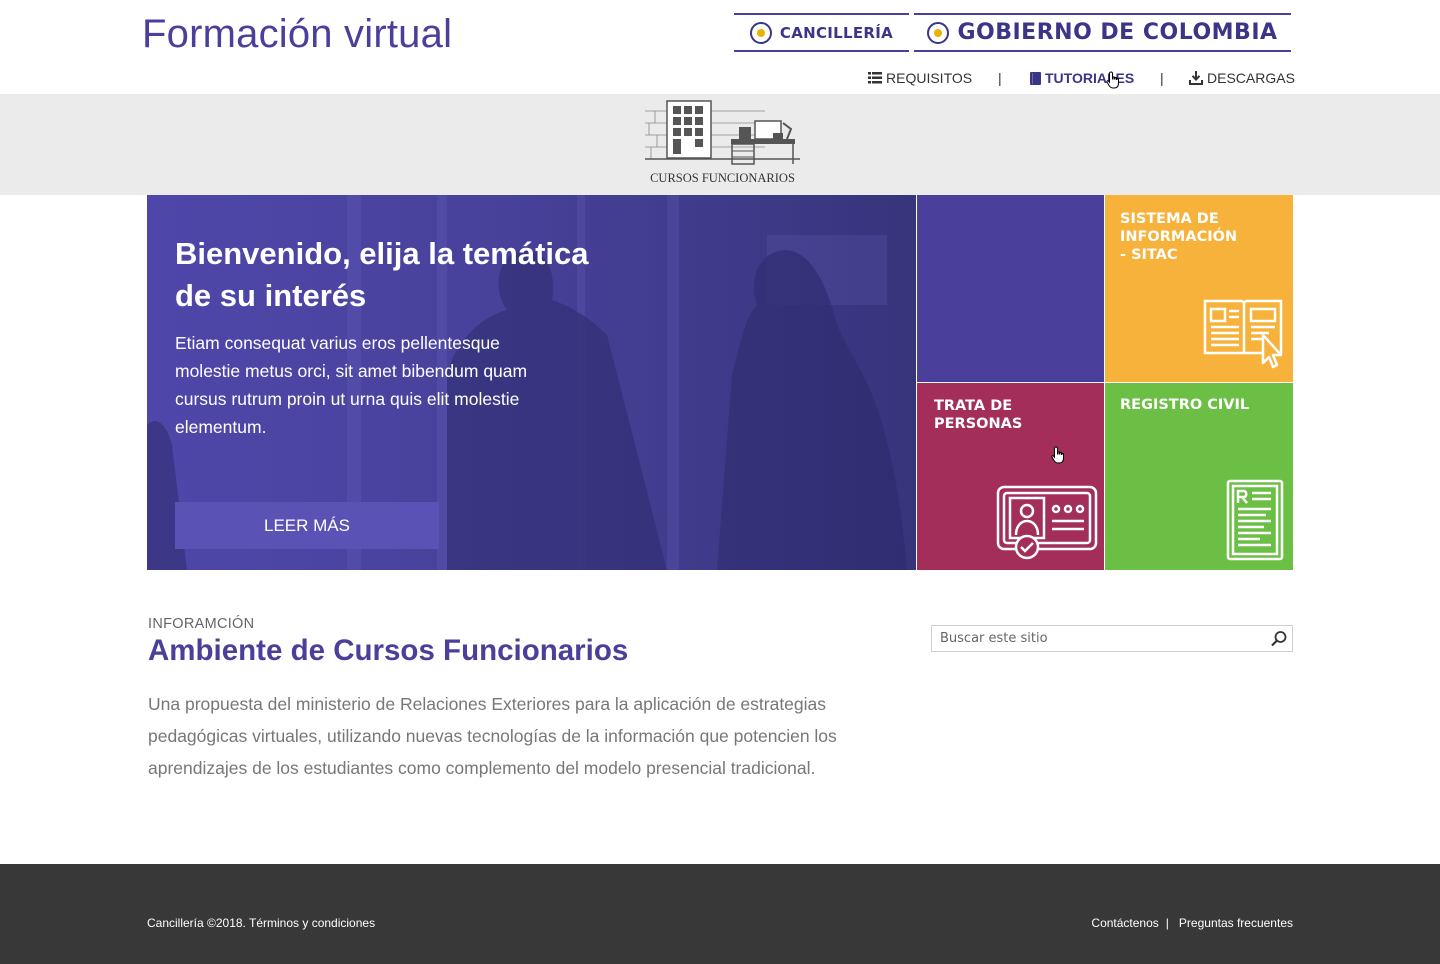 The height and width of the screenshot is (964, 1440). What do you see at coordinates (1010, 476) in the screenshot?
I see `tile-trata-de-personas: TRATA DE PERSONAS` at bounding box center [1010, 476].